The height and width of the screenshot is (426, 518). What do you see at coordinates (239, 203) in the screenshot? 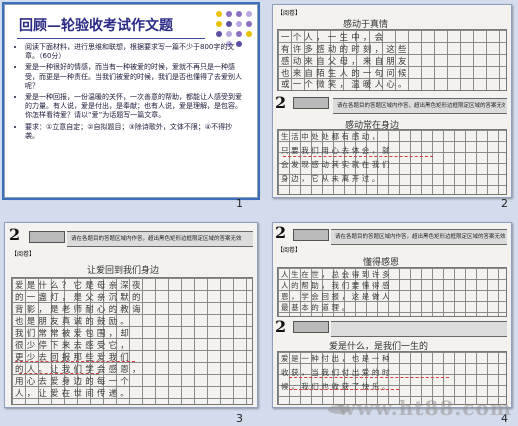
I see `slide-number-1: 1` at bounding box center [239, 203].